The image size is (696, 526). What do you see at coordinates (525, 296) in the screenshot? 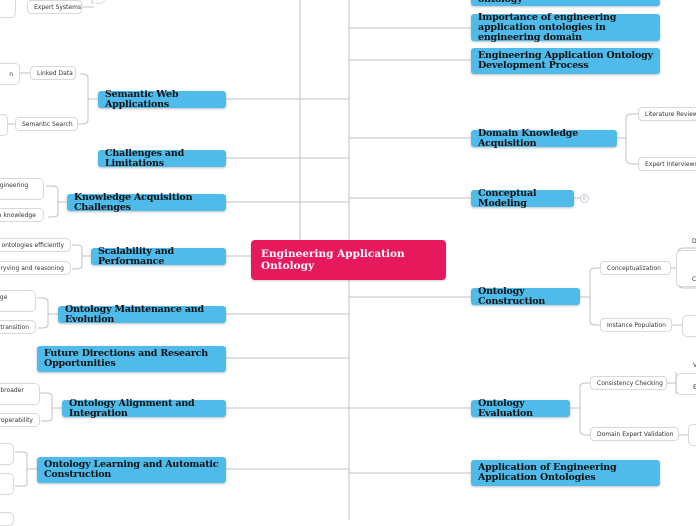
I see `topic-ontology-construction: Ontology Construction` at bounding box center [525, 296].